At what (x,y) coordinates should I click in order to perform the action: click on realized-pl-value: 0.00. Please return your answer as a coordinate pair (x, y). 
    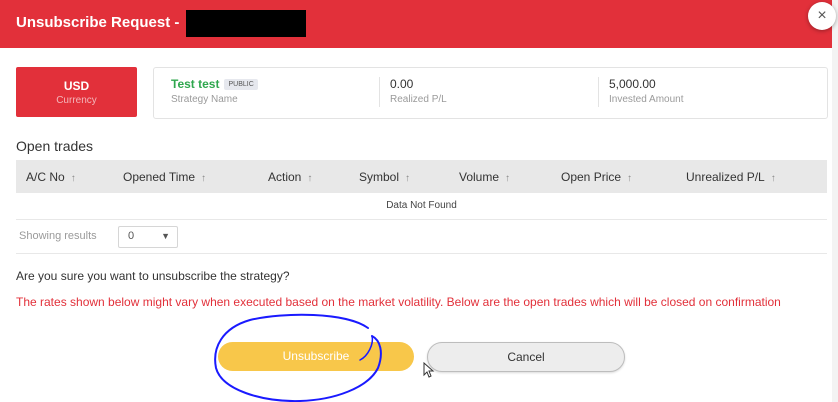
    Looking at the image, I should click on (402, 84).